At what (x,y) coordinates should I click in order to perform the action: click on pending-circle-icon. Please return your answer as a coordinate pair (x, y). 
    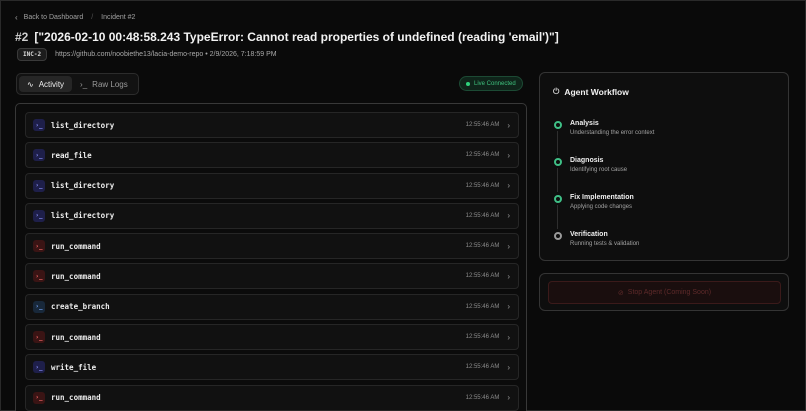
    Looking at the image, I should click on (558, 236).